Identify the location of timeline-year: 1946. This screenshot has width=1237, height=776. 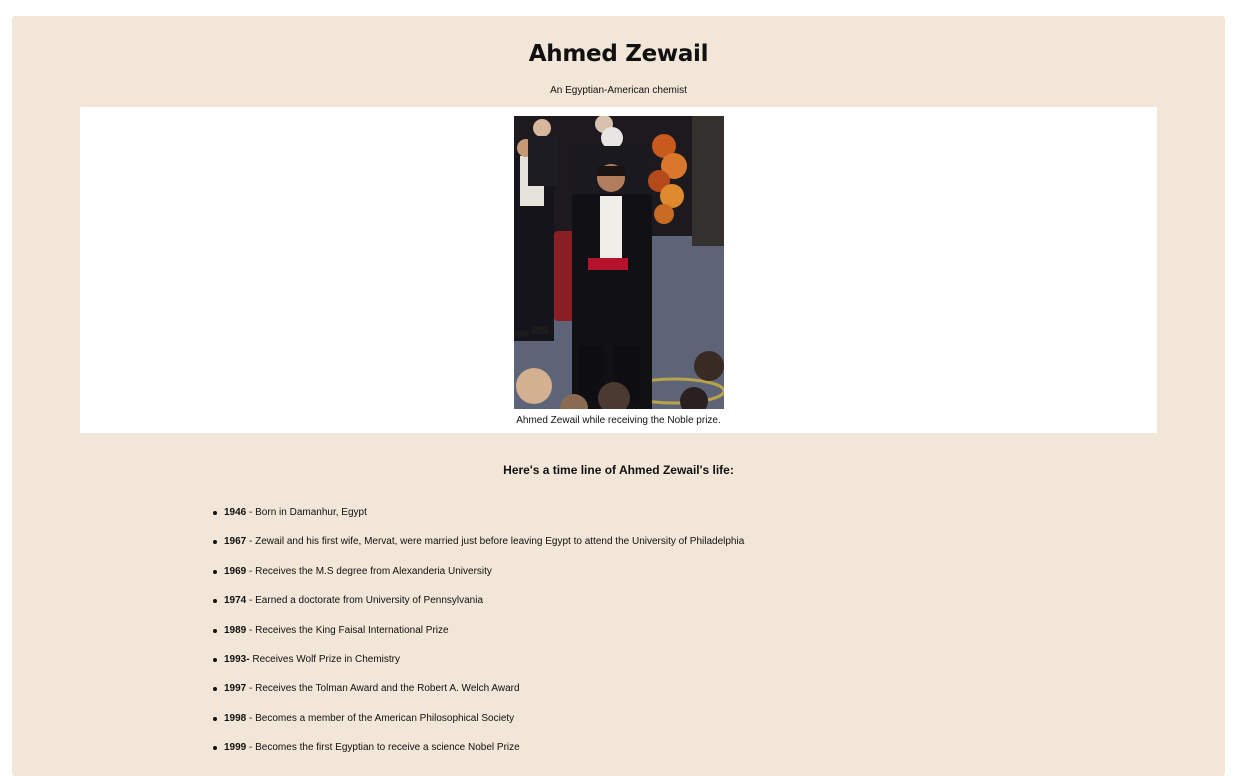
(235, 512).